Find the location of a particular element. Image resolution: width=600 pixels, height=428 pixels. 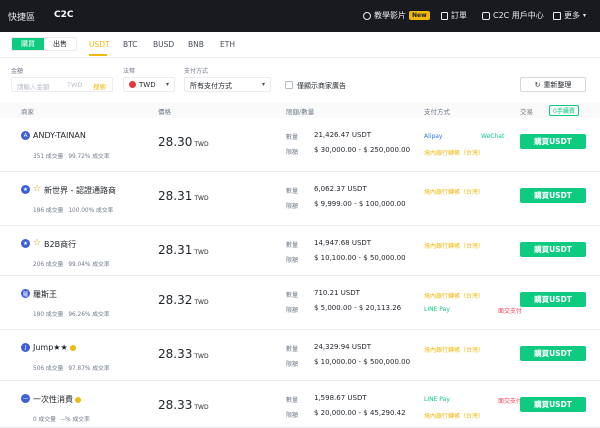

merchant-name: B2B商行 is located at coordinates (60, 244).